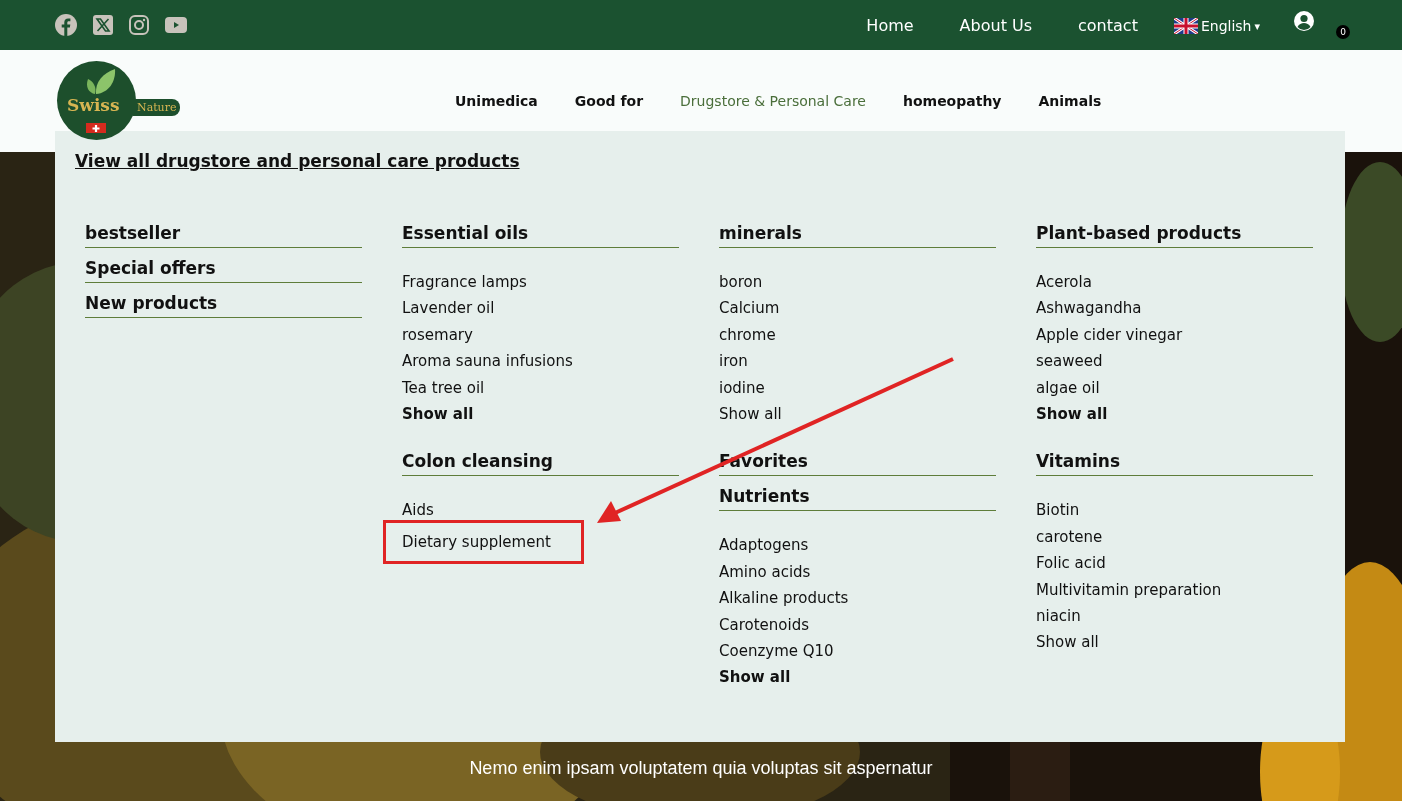 The width and height of the screenshot is (1402, 801). Describe the element at coordinates (747, 335) in the screenshot. I see `category-link: chrome` at that location.